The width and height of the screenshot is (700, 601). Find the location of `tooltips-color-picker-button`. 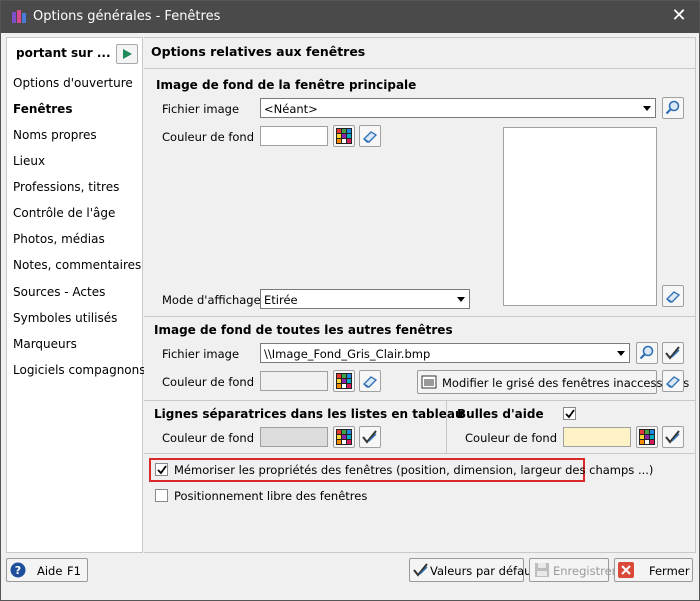

tooltips-color-picker-button is located at coordinates (647, 437).